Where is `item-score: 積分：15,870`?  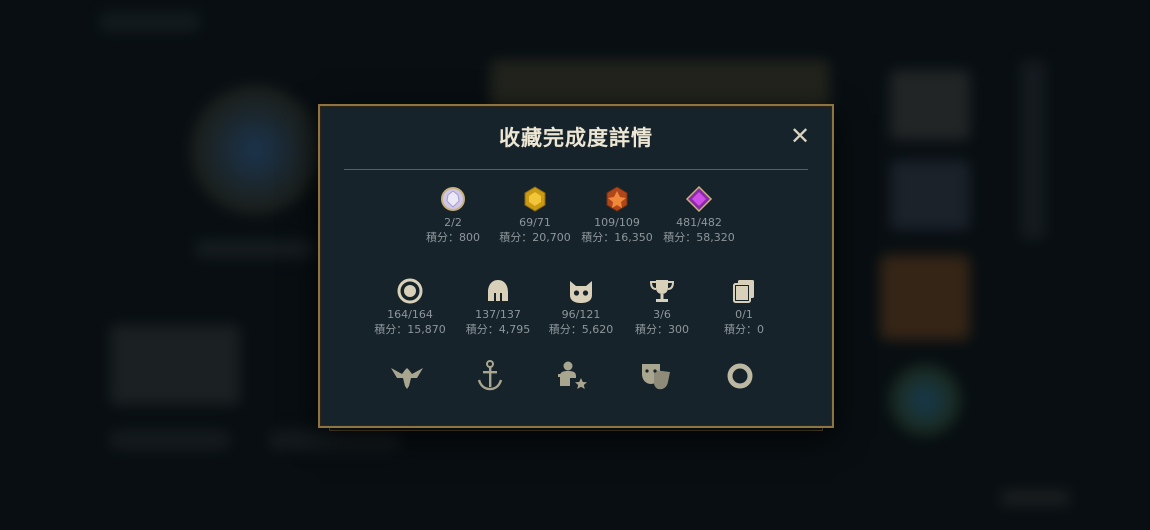 item-score: 積分：15,870 is located at coordinates (410, 329).